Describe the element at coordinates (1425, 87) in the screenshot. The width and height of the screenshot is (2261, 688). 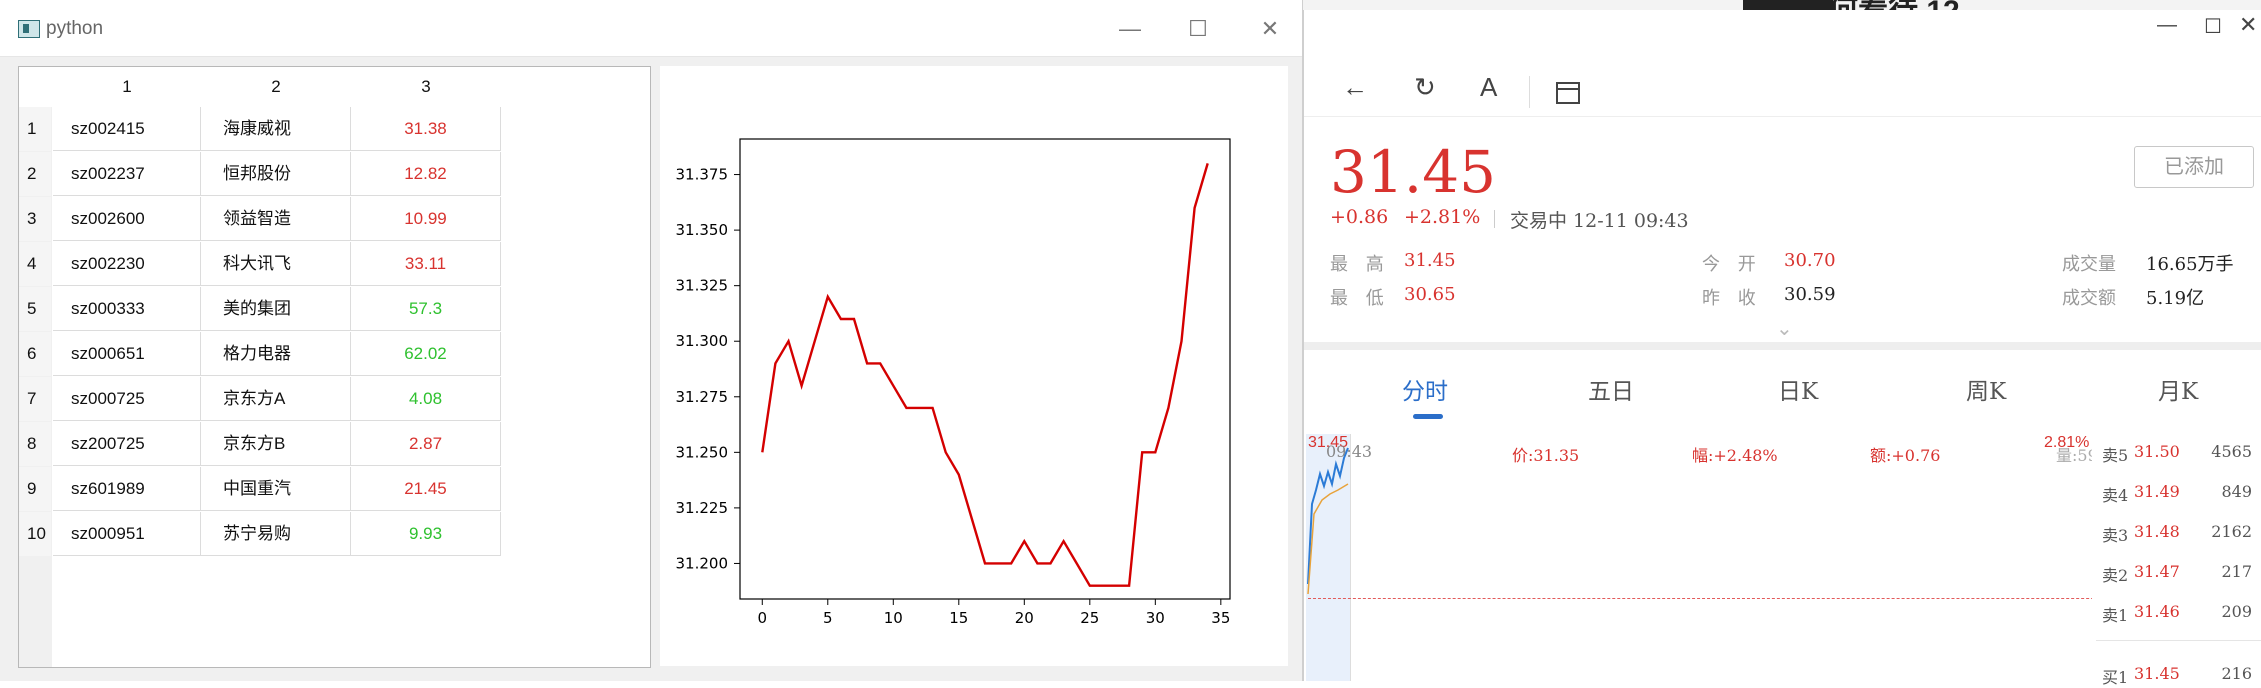
I see `refresh-icon: ↻` at that location.